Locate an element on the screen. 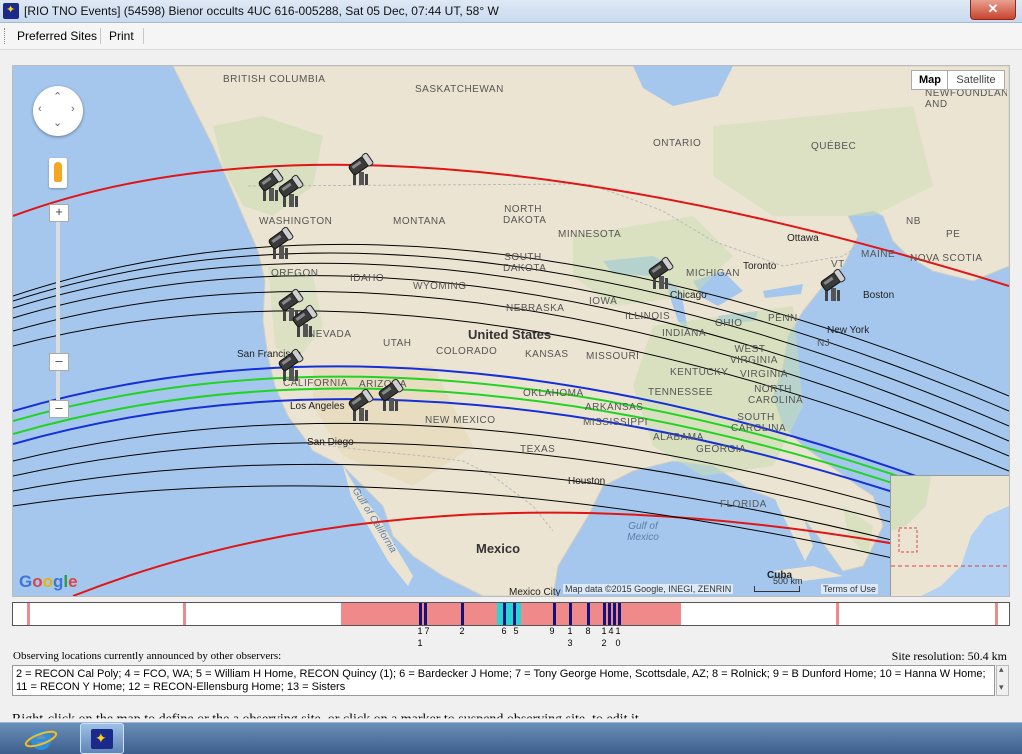 This screenshot has height=754, width=1022. internet-explorer-icon is located at coordinates (41, 739).